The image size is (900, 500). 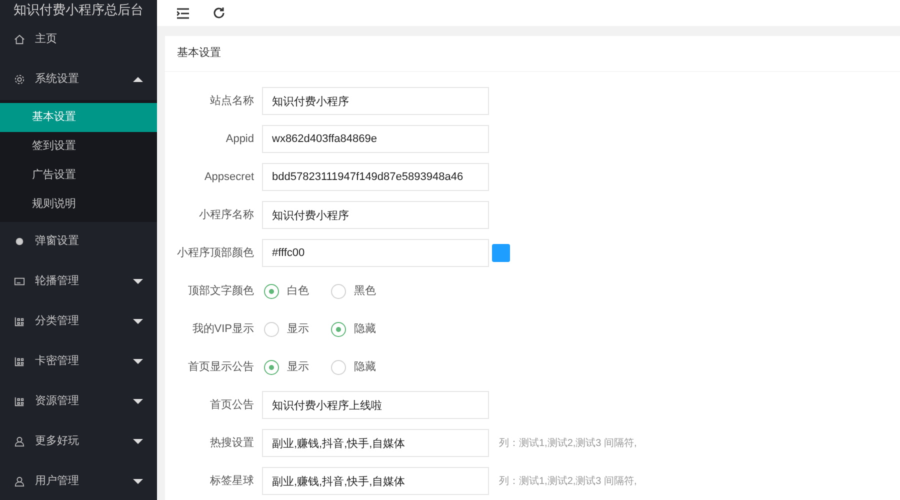 I want to click on radio-option: 白色, so click(x=286, y=291).